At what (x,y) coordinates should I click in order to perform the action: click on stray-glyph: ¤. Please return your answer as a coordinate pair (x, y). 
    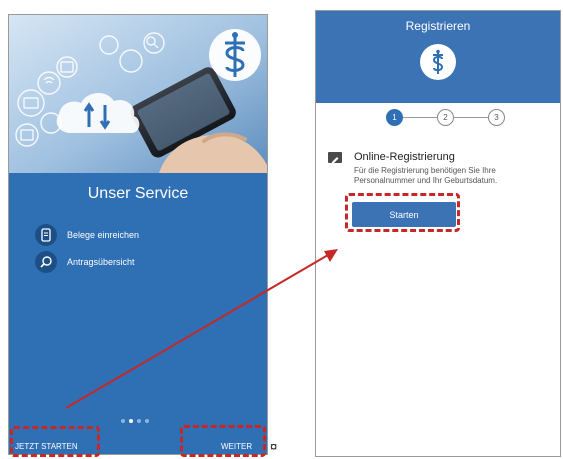
    Looking at the image, I should click on (274, 446).